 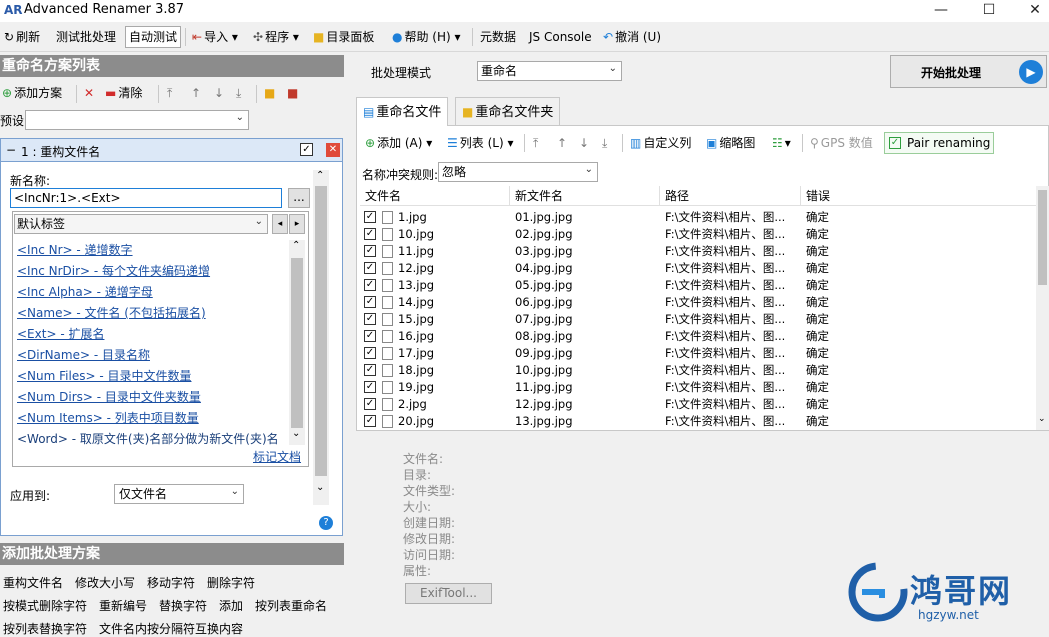 What do you see at coordinates (698, 234) in the screenshot?
I see `table-row: ✓ 10.jpg 02.jpg.jpg F:\文件资料\相片、图... 确定` at bounding box center [698, 234].